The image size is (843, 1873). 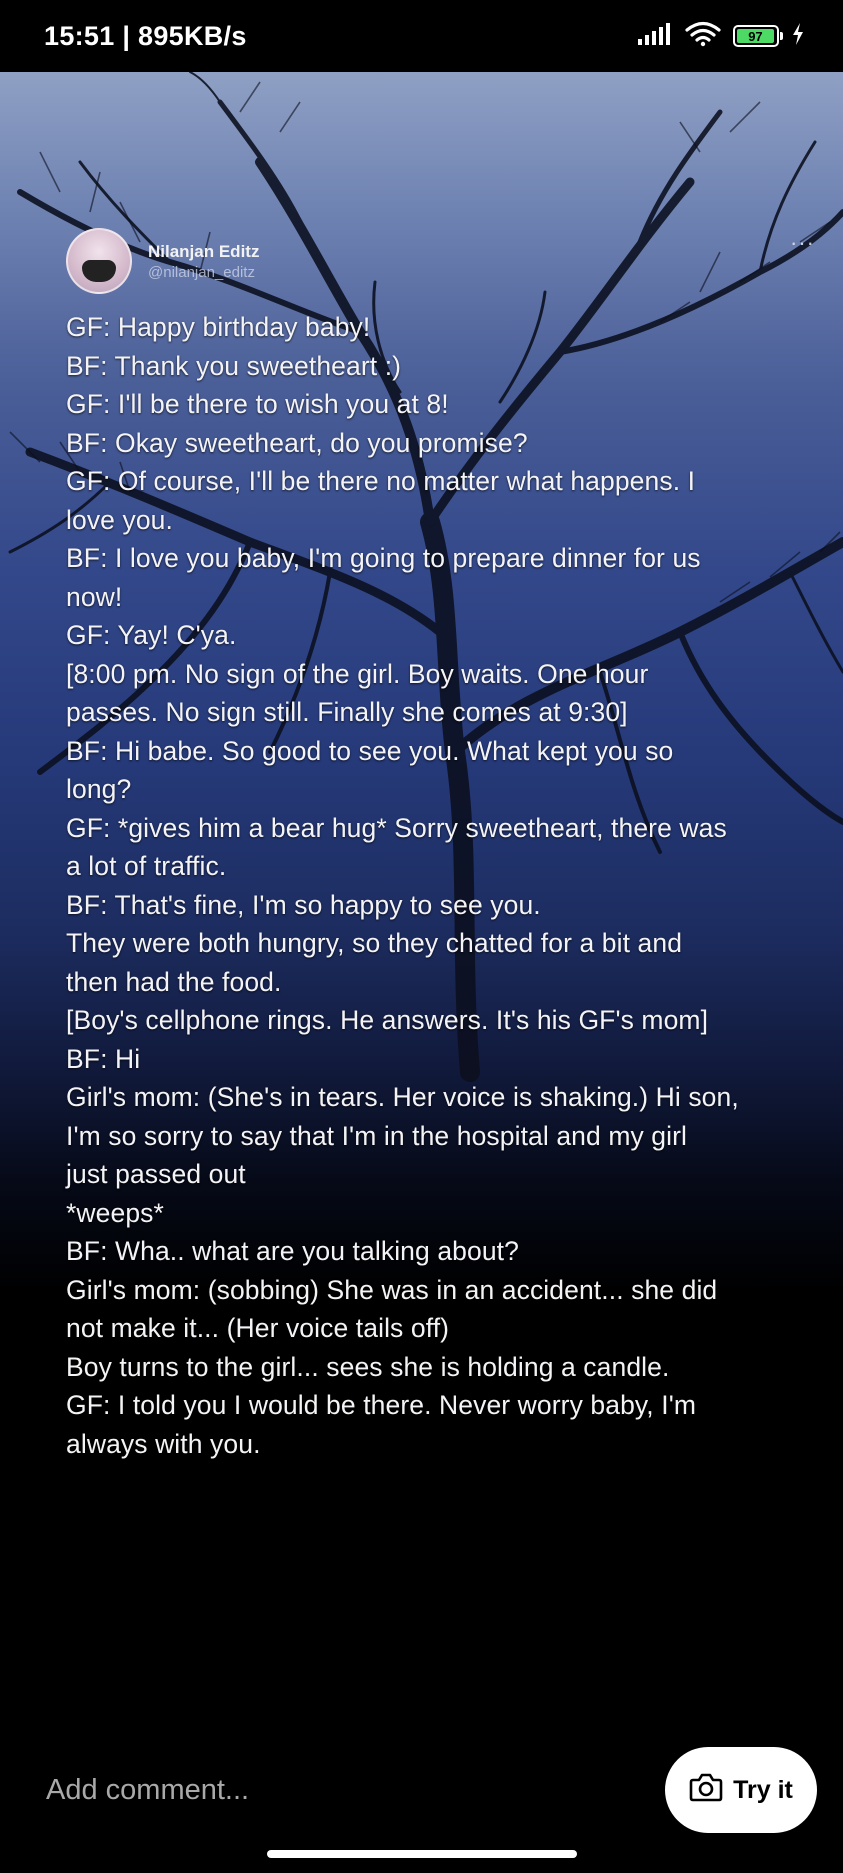 I want to click on signal-icon, so click(x=655, y=36).